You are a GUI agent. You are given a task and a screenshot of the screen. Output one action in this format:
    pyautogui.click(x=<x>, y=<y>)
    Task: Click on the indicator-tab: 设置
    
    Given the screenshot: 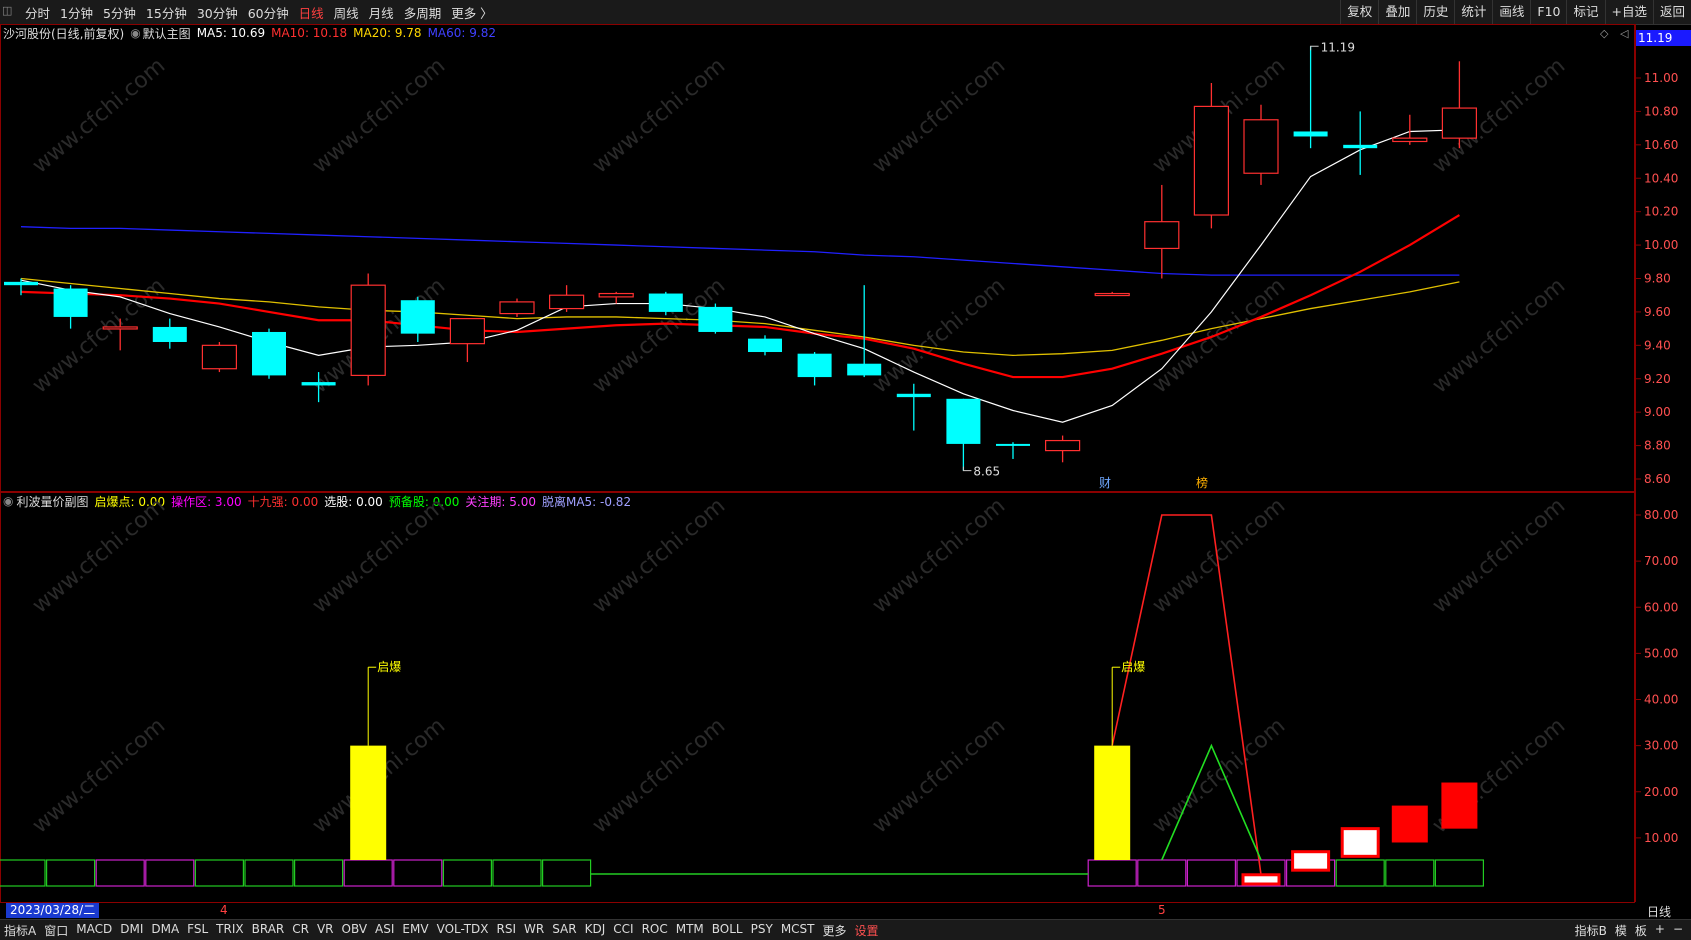 What is the action you would take?
    pyautogui.click(x=867, y=930)
    